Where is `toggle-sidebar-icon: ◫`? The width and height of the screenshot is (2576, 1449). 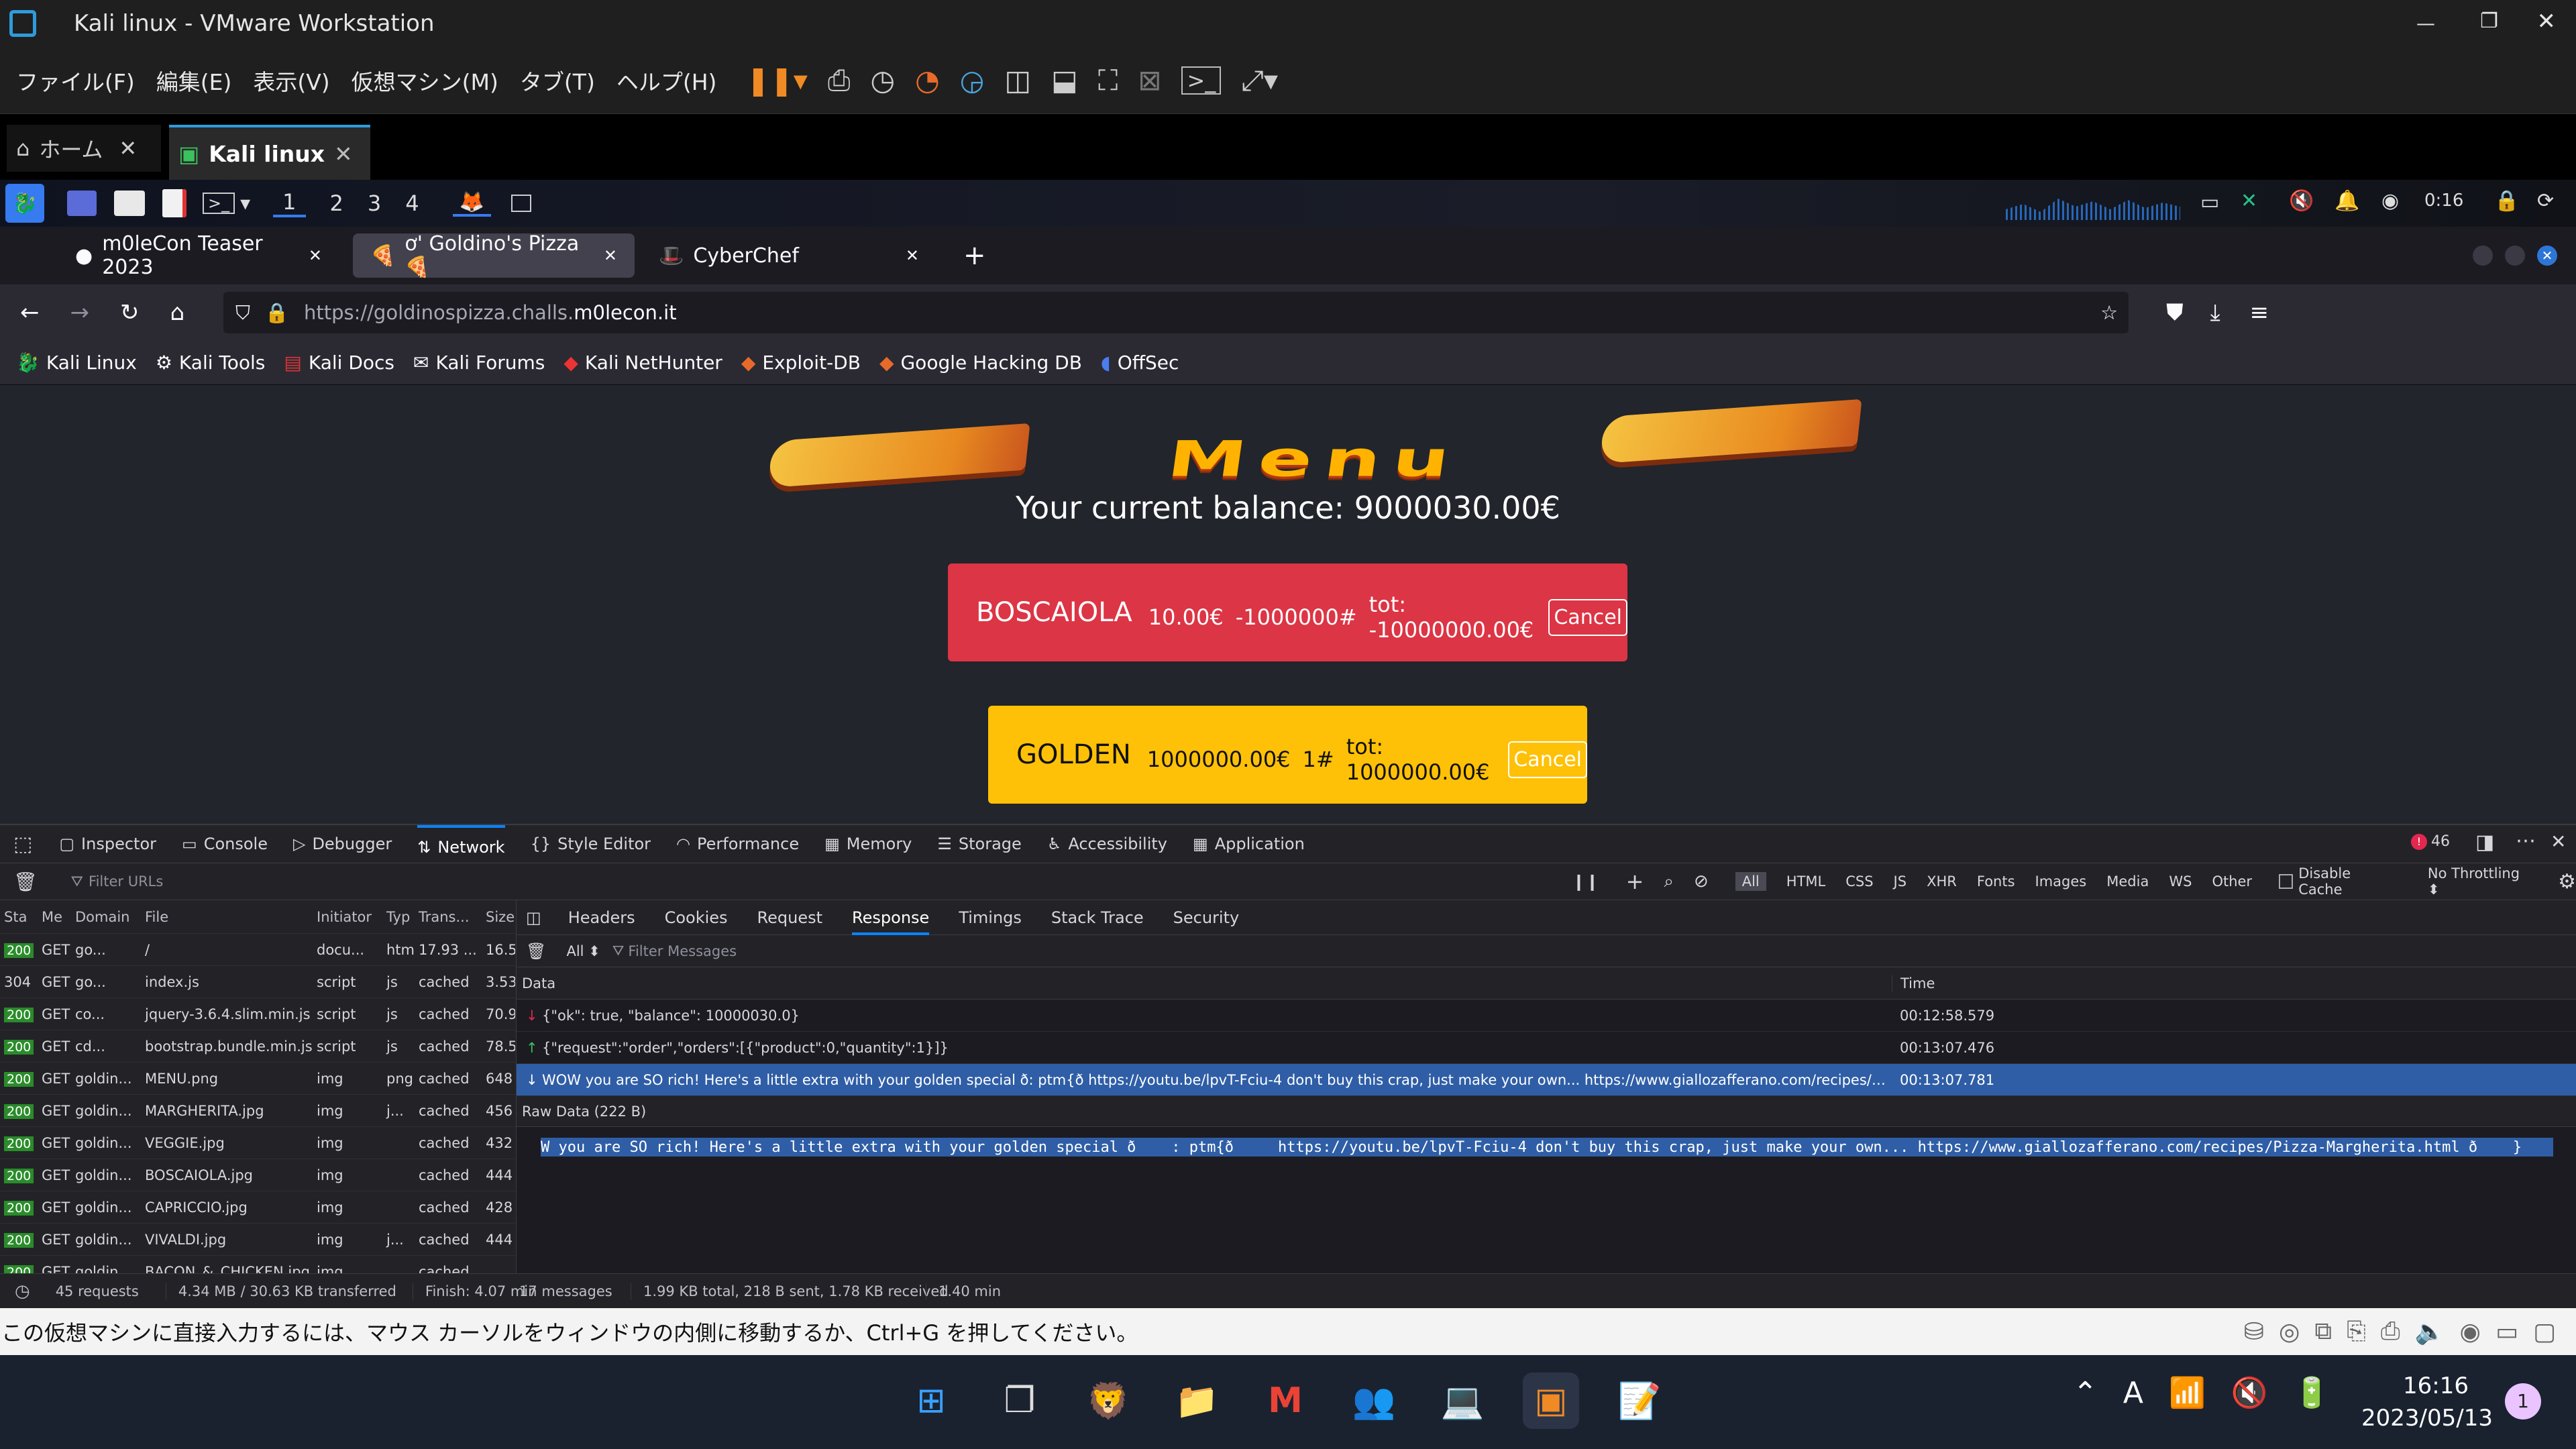 toggle-sidebar-icon: ◫ is located at coordinates (533, 917).